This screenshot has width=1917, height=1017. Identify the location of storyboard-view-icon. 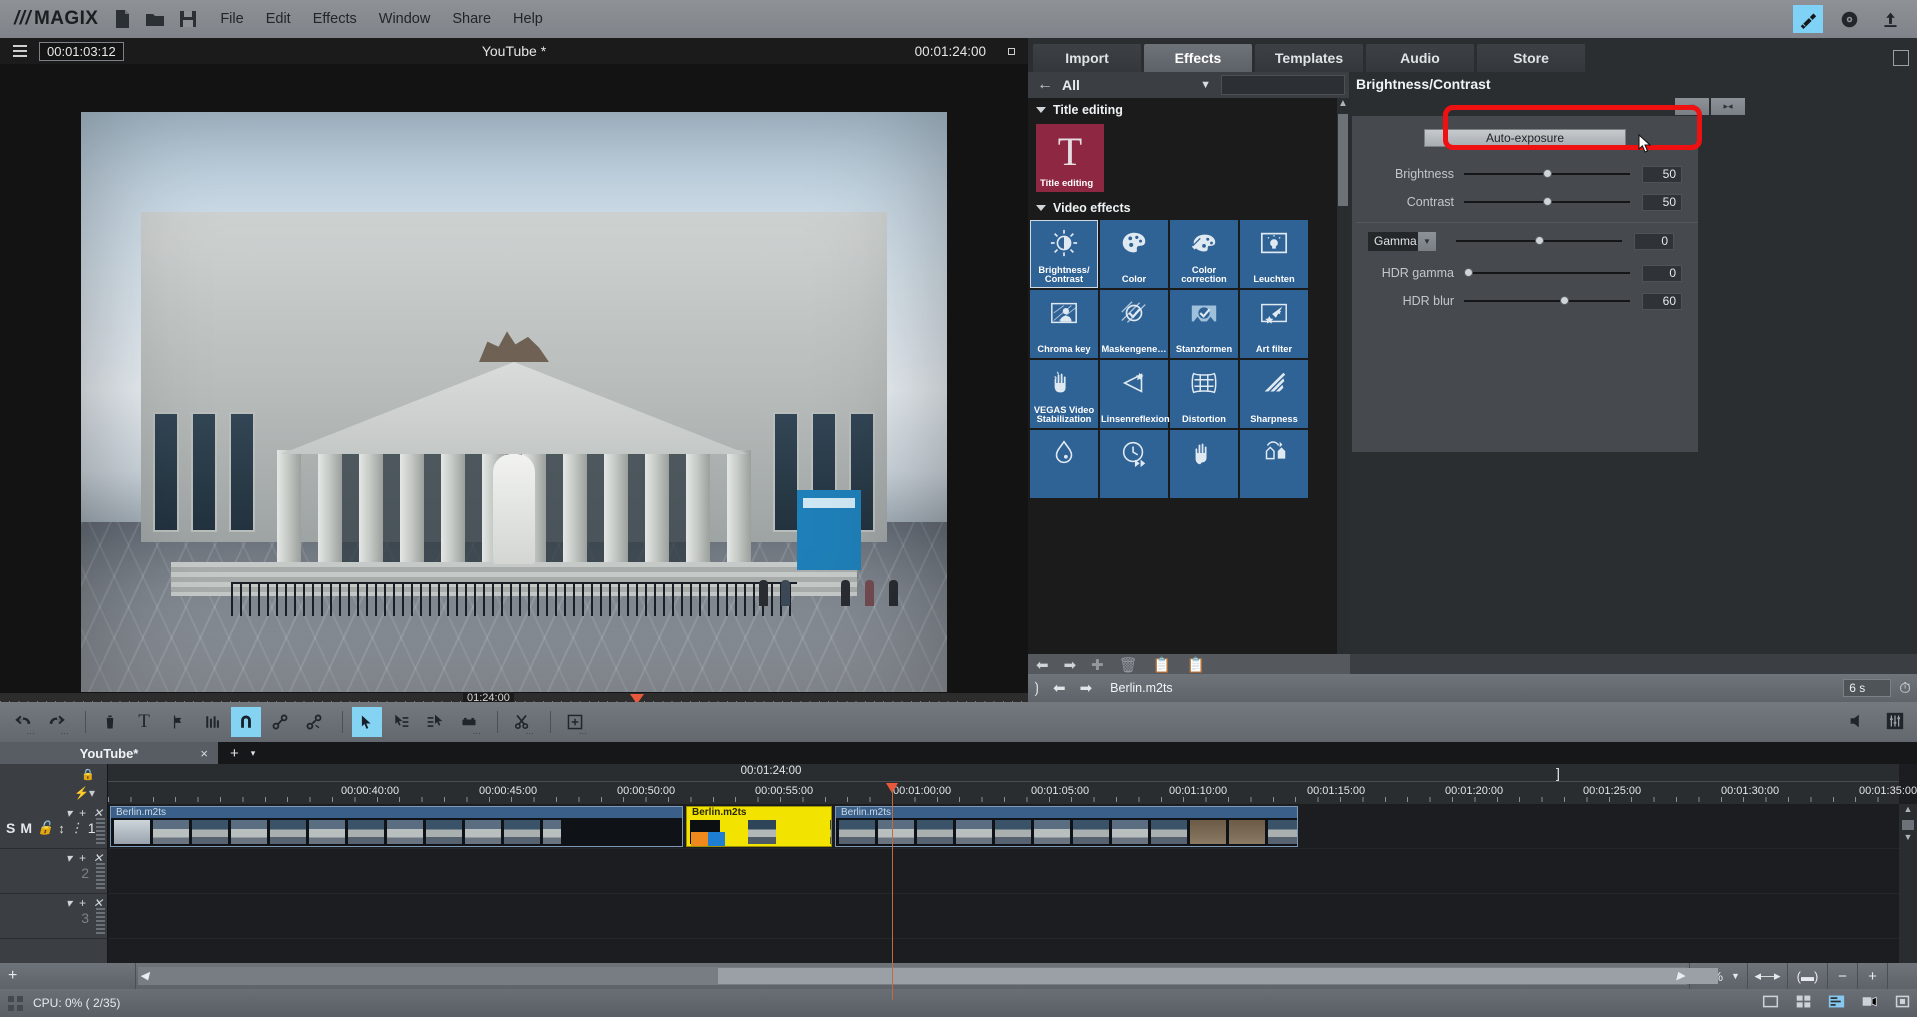
(1836, 1003).